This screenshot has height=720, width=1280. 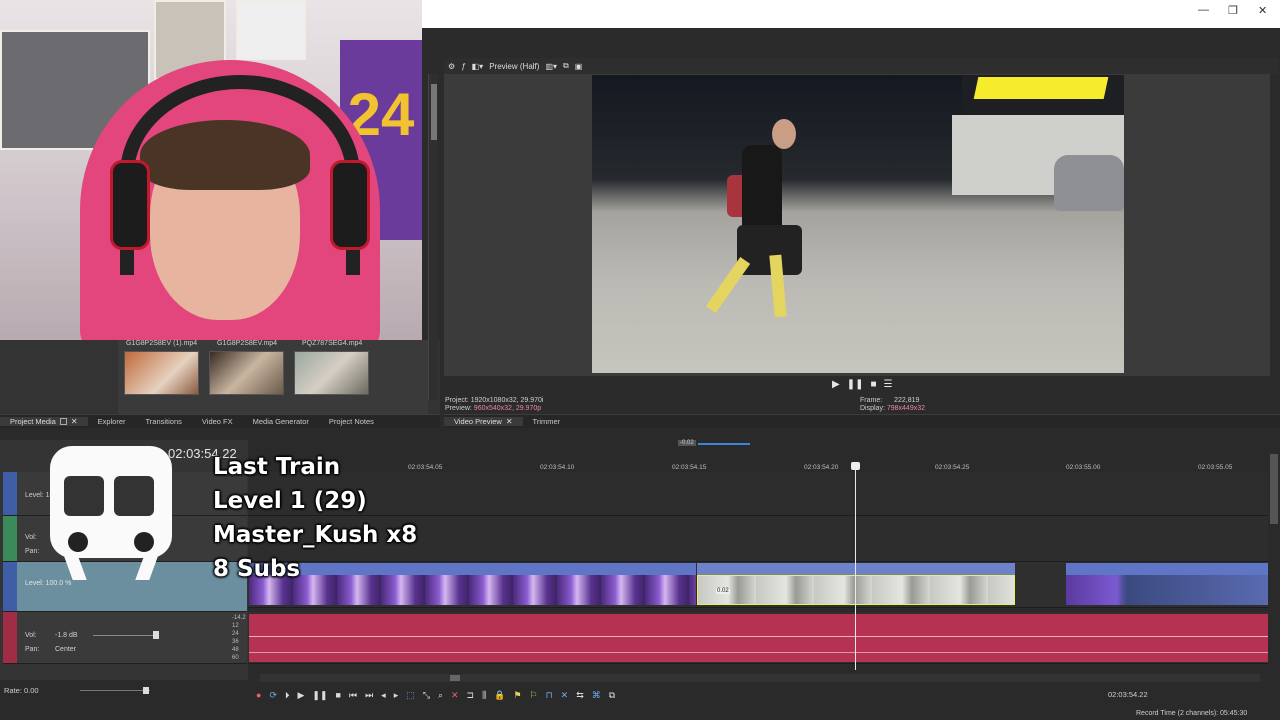 I want to click on person-head, so click(x=784, y=134).